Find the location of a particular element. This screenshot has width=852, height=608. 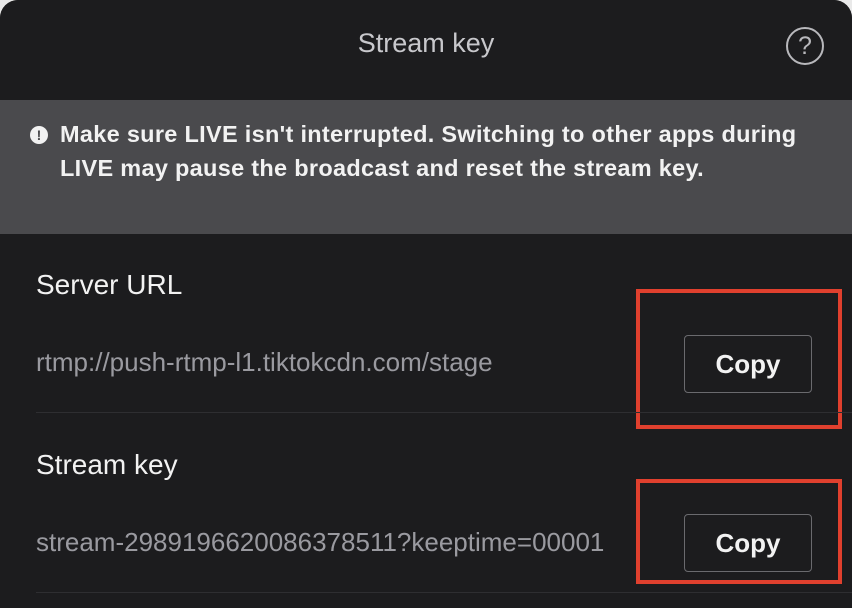

info-icon: ! is located at coordinates (39, 135).